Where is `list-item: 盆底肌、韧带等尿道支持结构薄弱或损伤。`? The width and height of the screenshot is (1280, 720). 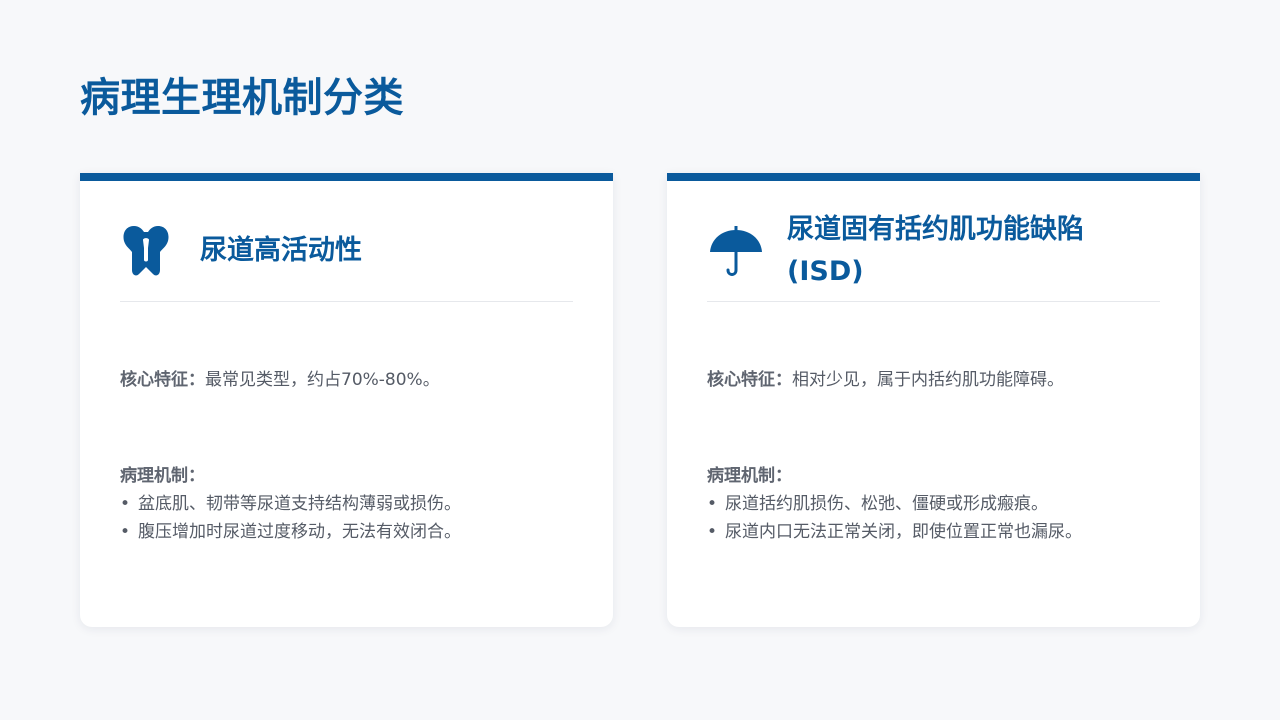
list-item: 盆底肌、韧带等尿道支持结构薄弱或损伤。 is located at coordinates (351, 504).